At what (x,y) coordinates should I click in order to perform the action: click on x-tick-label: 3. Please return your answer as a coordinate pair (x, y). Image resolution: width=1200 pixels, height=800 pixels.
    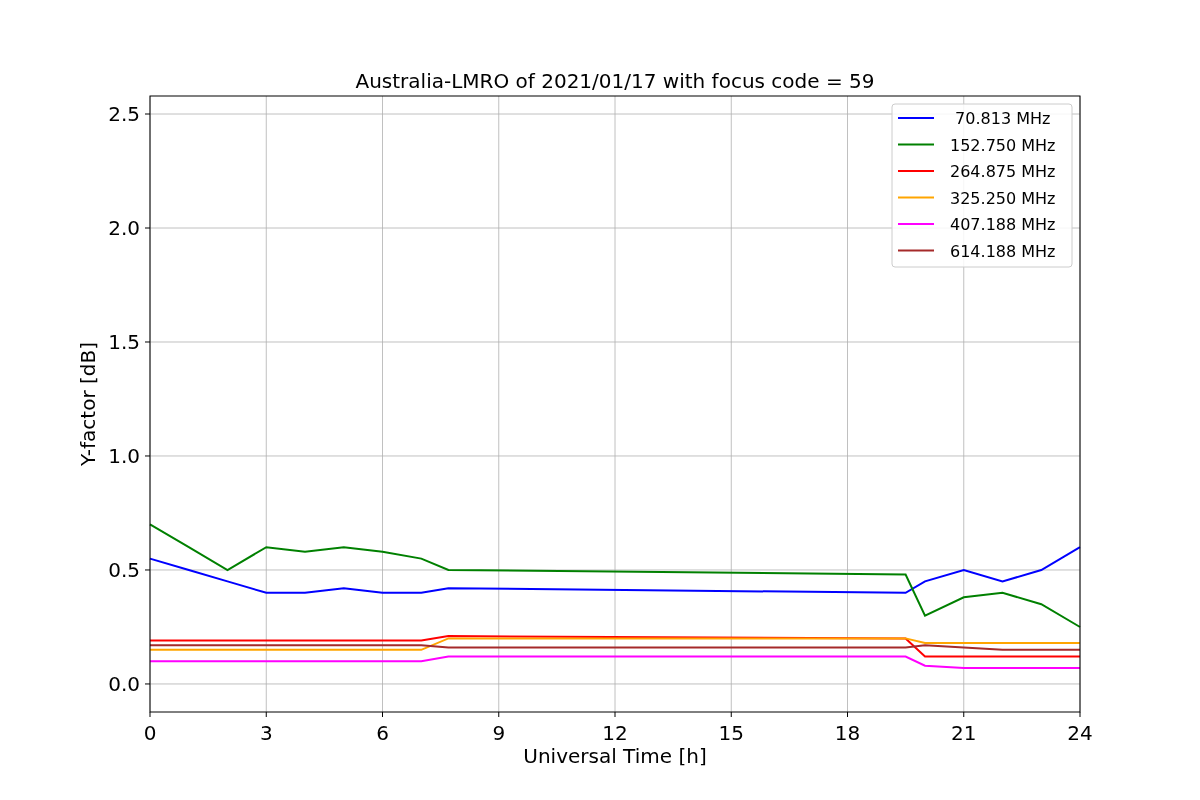
    Looking at the image, I should click on (266, 733).